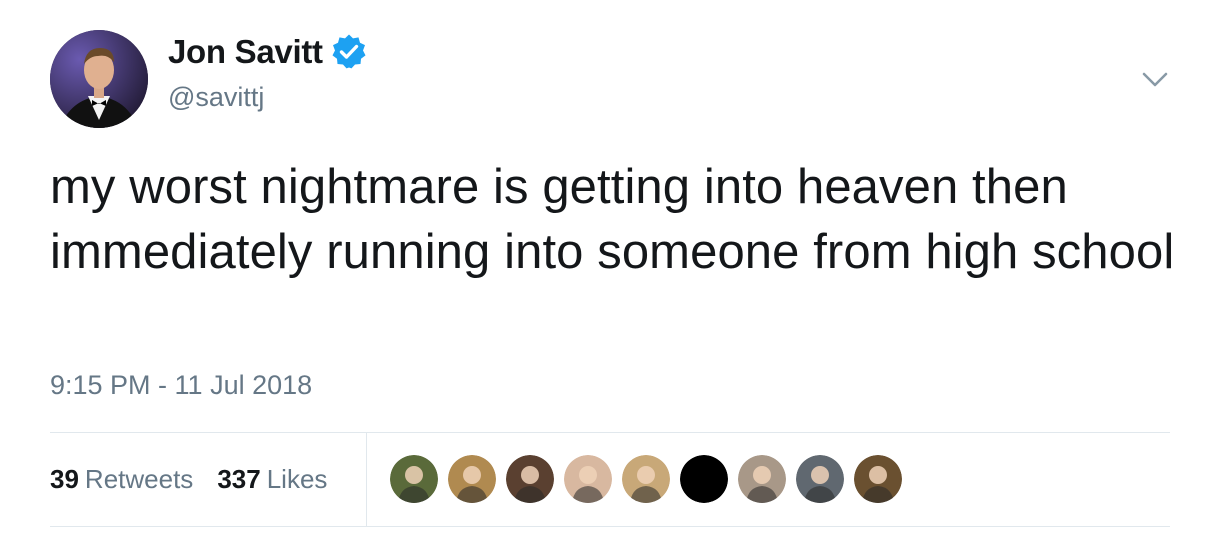 This screenshot has width=1226, height=546. What do you see at coordinates (1155, 79) in the screenshot?
I see `chevron-down-icon` at bounding box center [1155, 79].